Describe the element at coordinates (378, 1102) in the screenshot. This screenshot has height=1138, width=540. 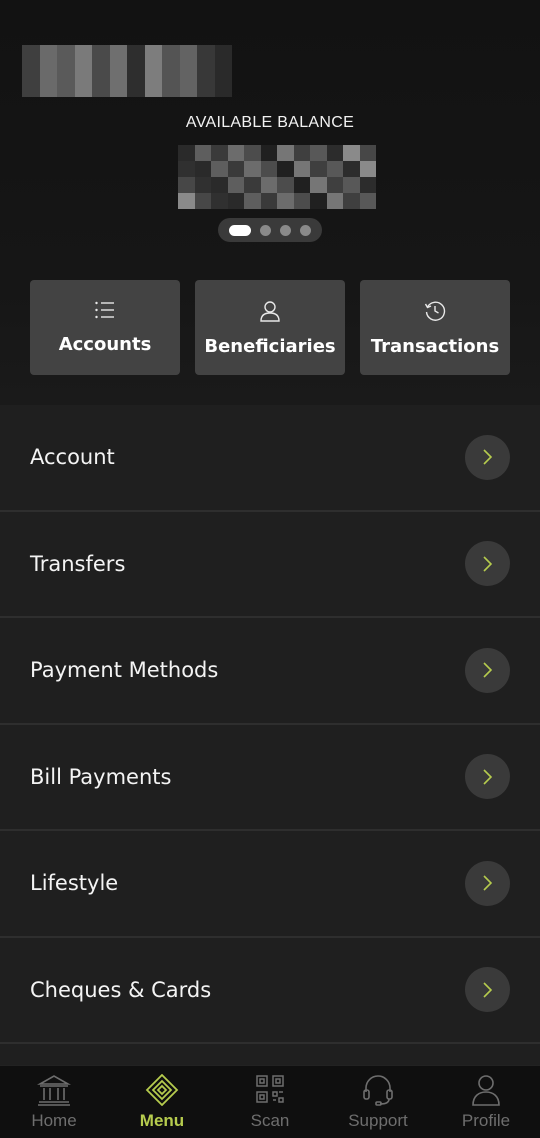
I see `nav-support: Support` at that location.